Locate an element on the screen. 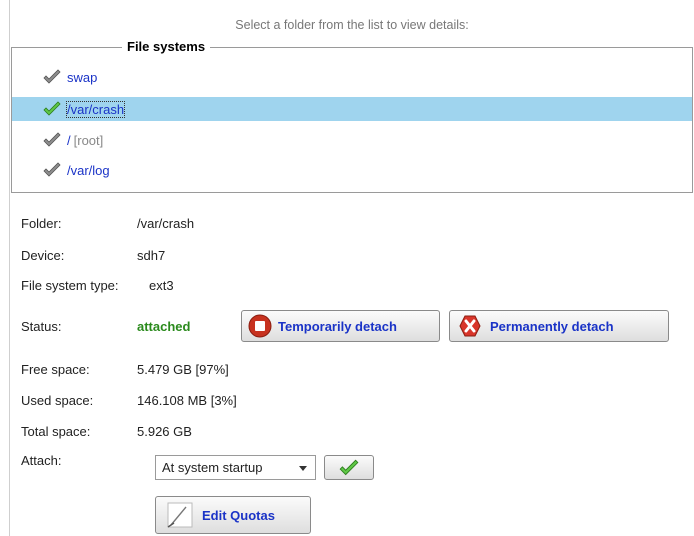  device-label: Device: is located at coordinates (43, 255).